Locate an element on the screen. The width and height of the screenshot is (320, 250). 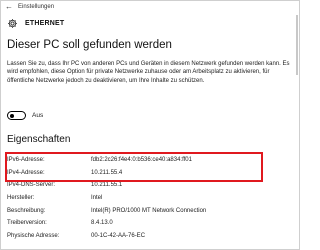
toggle-knob is located at coordinates (12, 115).